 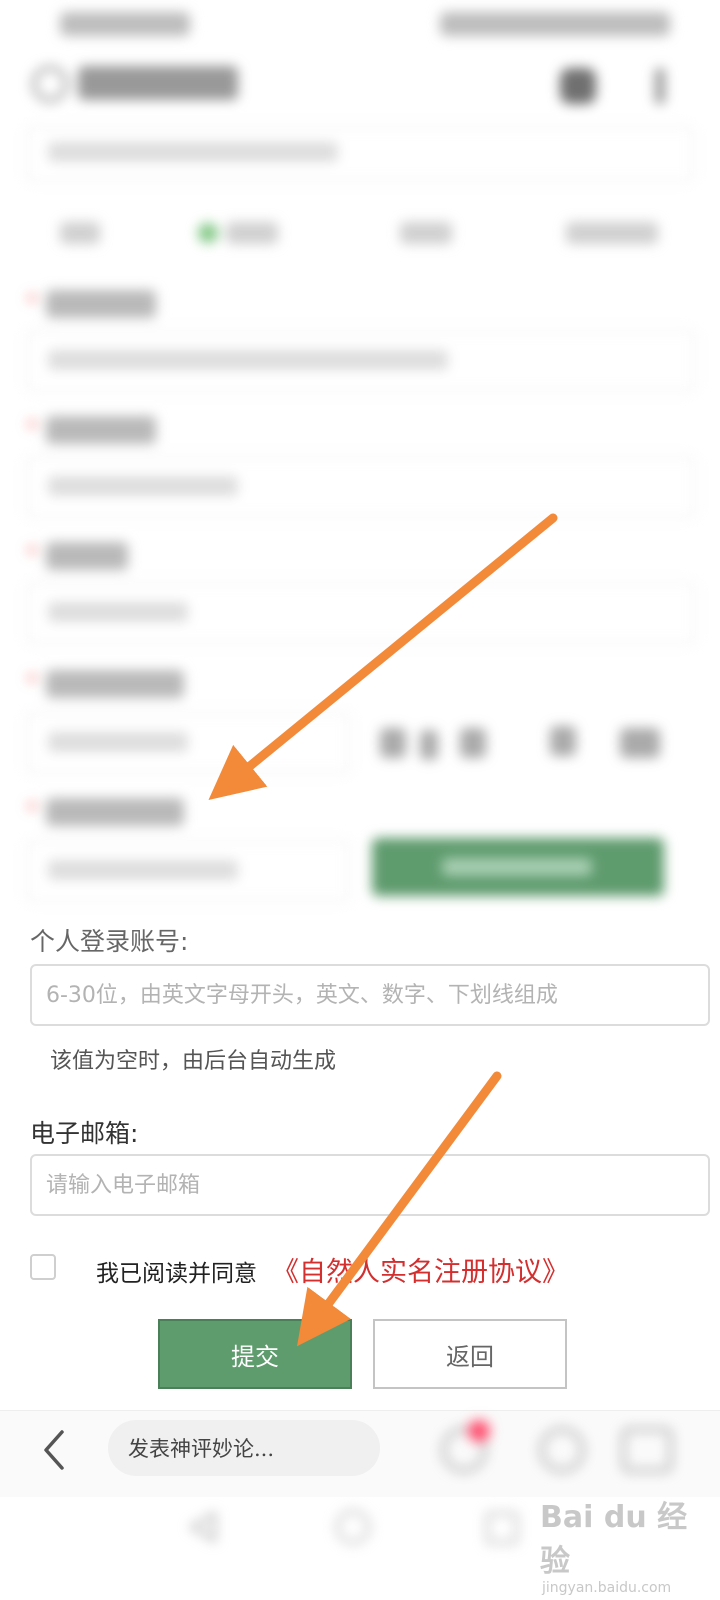 What do you see at coordinates (255, 1354) in the screenshot?
I see `submit-button: 提交` at bounding box center [255, 1354].